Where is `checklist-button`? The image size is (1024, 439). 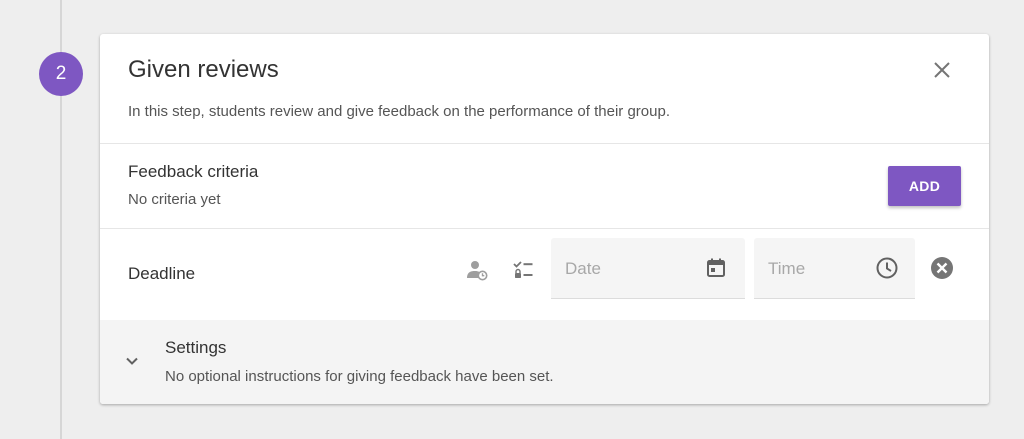
checklist-button is located at coordinates (523, 270).